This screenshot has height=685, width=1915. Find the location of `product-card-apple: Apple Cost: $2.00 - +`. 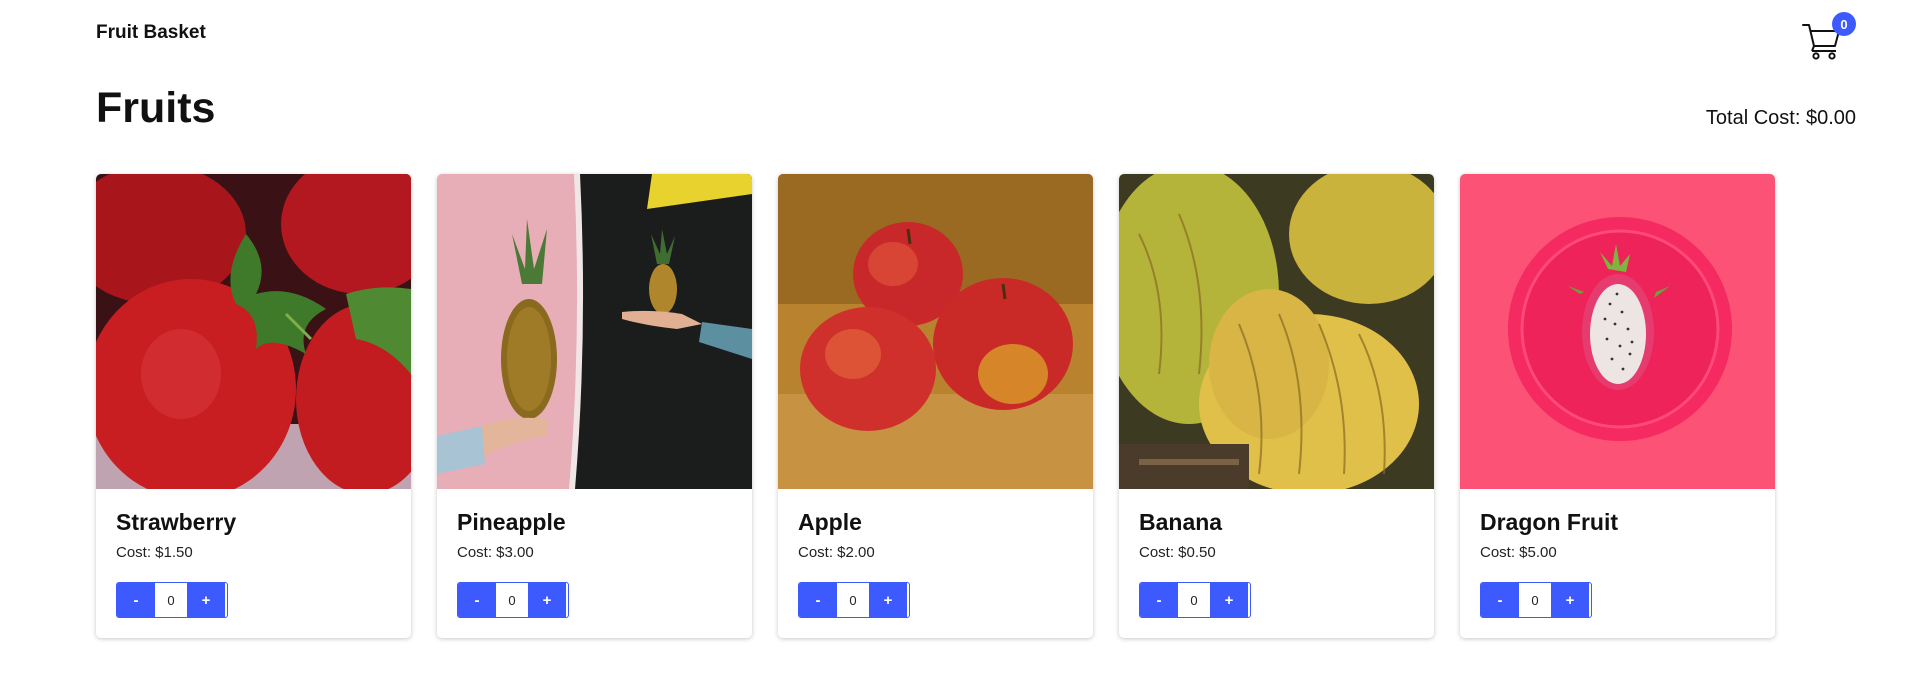

product-card-apple: Apple Cost: $2.00 - + is located at coordinates (935, 406).